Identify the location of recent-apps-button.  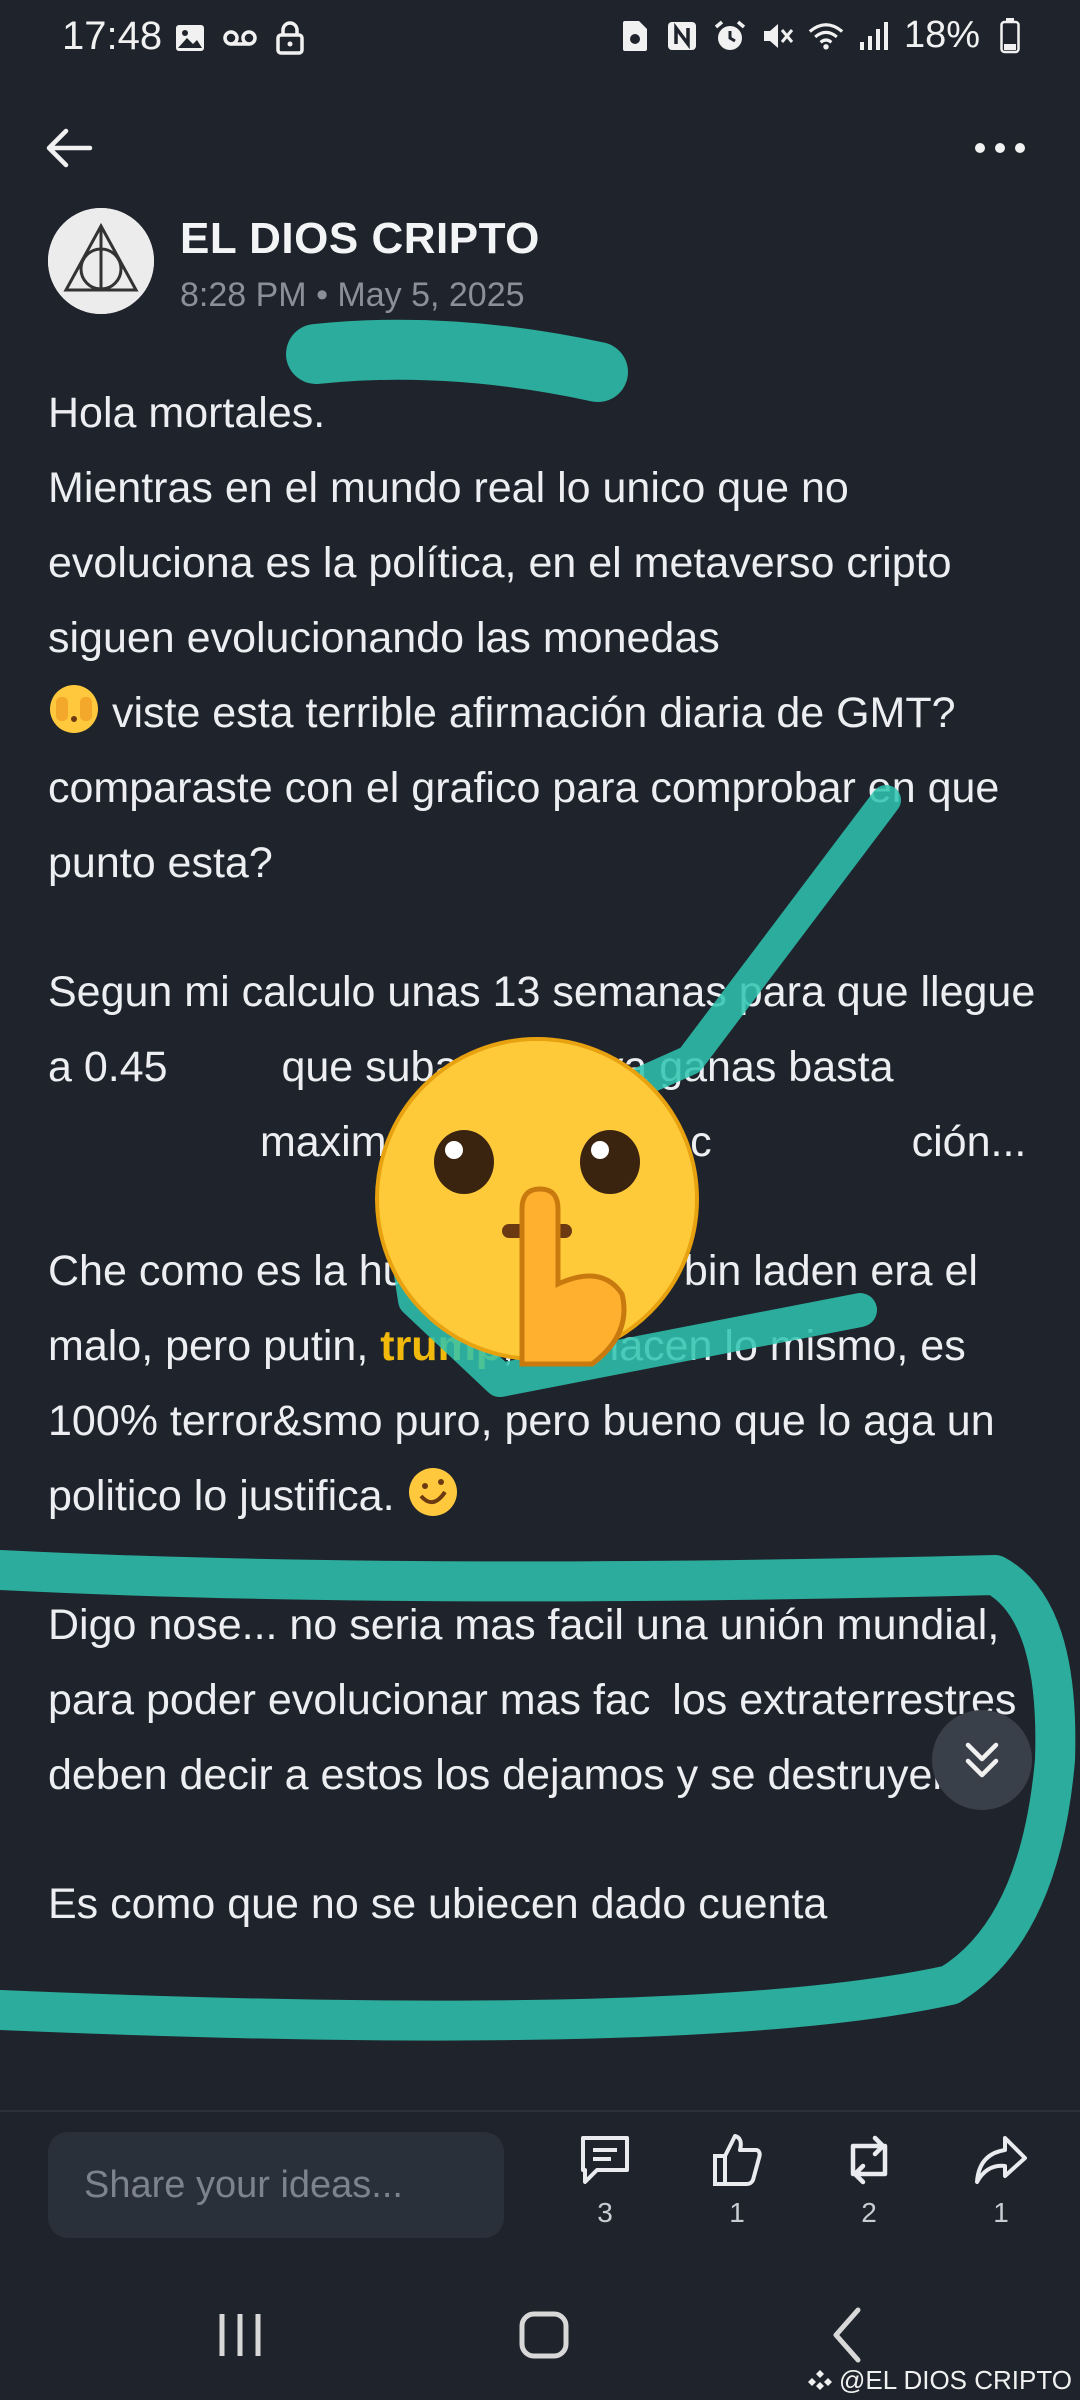
(240, 2335).